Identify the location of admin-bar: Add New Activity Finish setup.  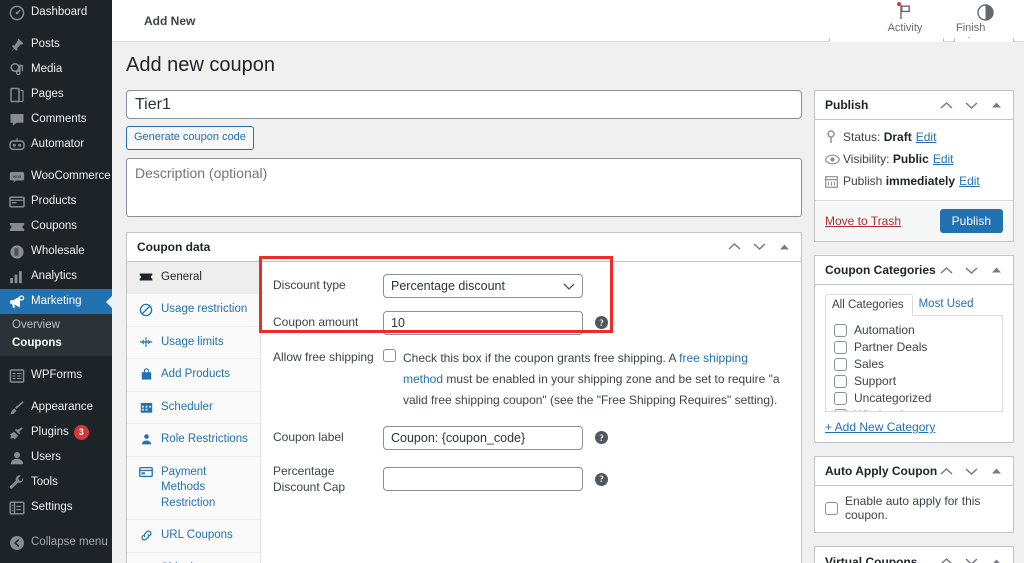
(568, 23).